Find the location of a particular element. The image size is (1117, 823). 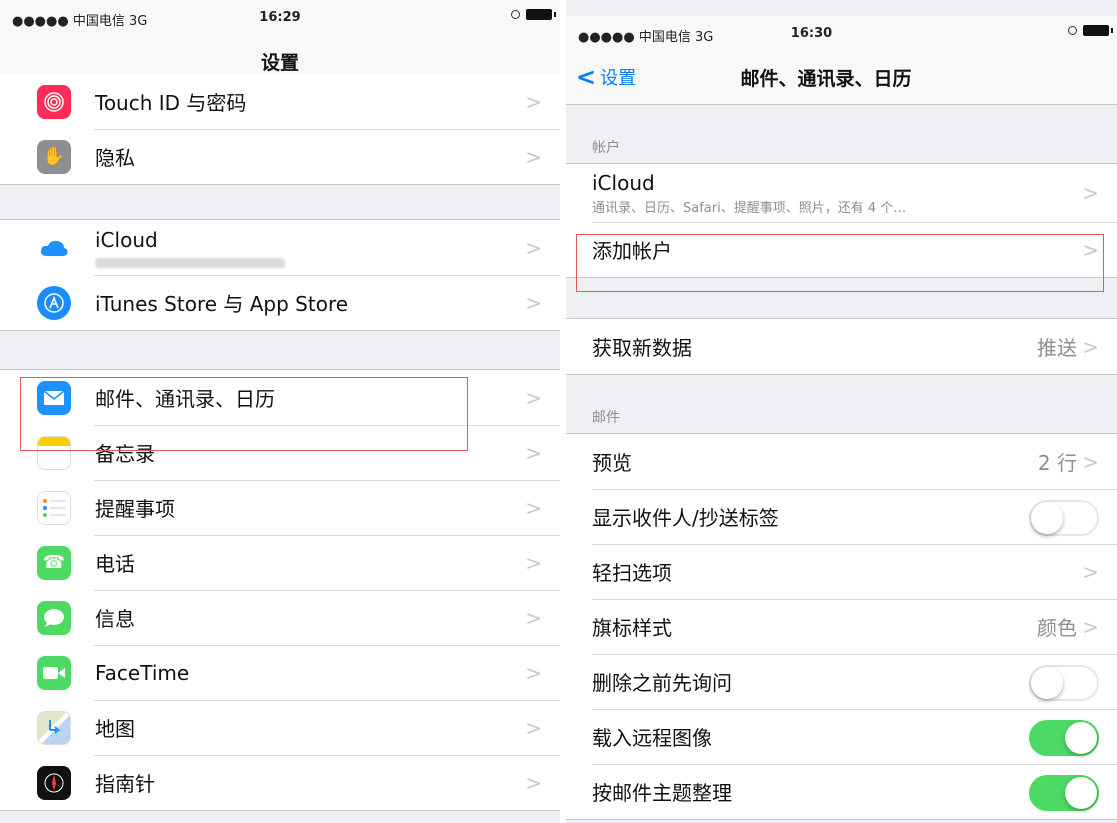

facetime-icon is located at coordinates (54, 672).